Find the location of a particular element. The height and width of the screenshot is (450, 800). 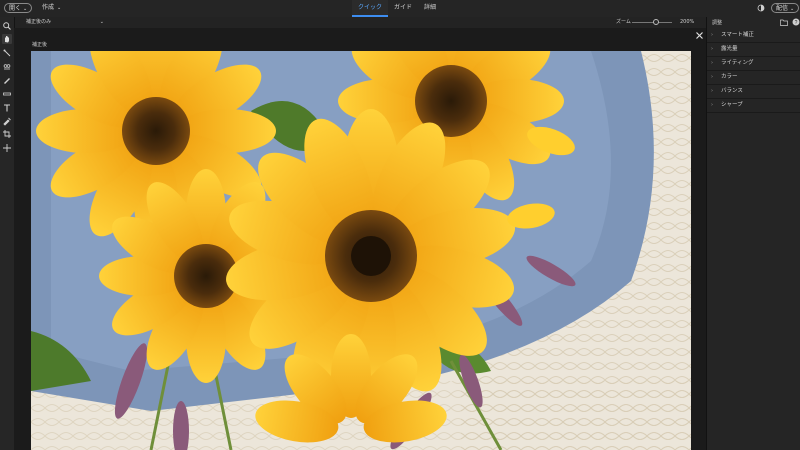

spot-healing-icon is located at coordinates (7, 121).